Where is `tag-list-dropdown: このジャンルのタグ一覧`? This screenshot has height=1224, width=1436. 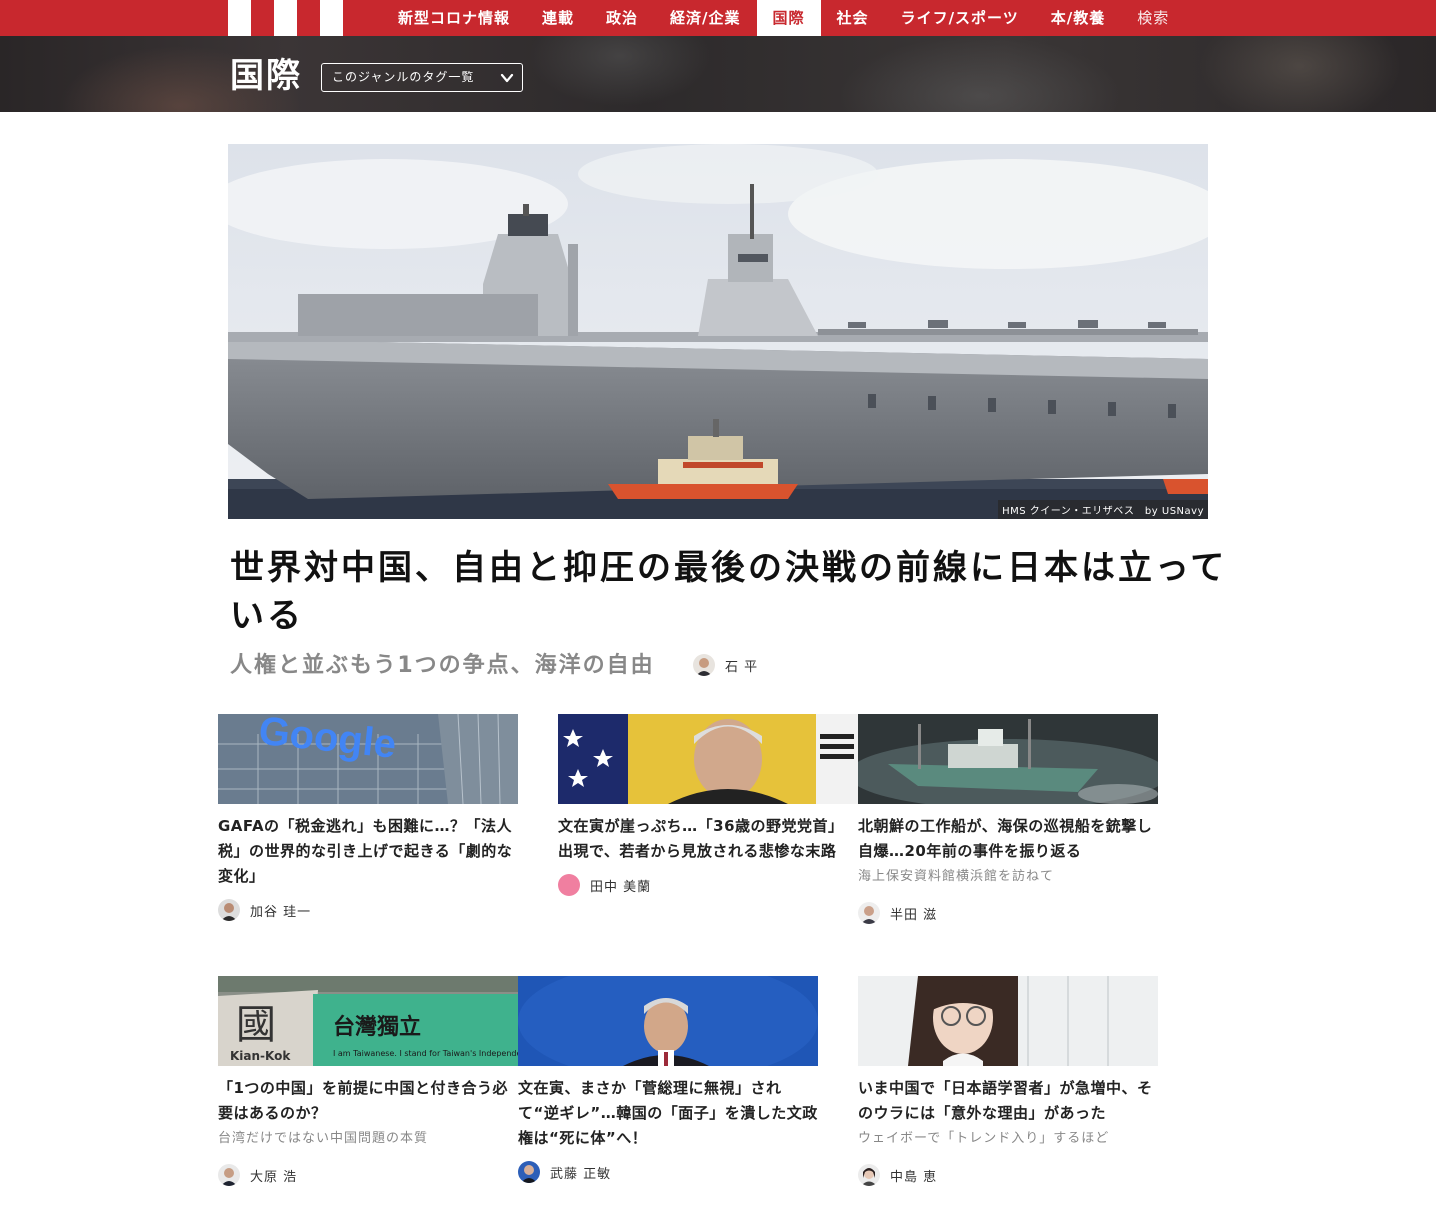 tag-list-dropdown: このジャンルのタグ一覧 is located at coordinates (422, 77).